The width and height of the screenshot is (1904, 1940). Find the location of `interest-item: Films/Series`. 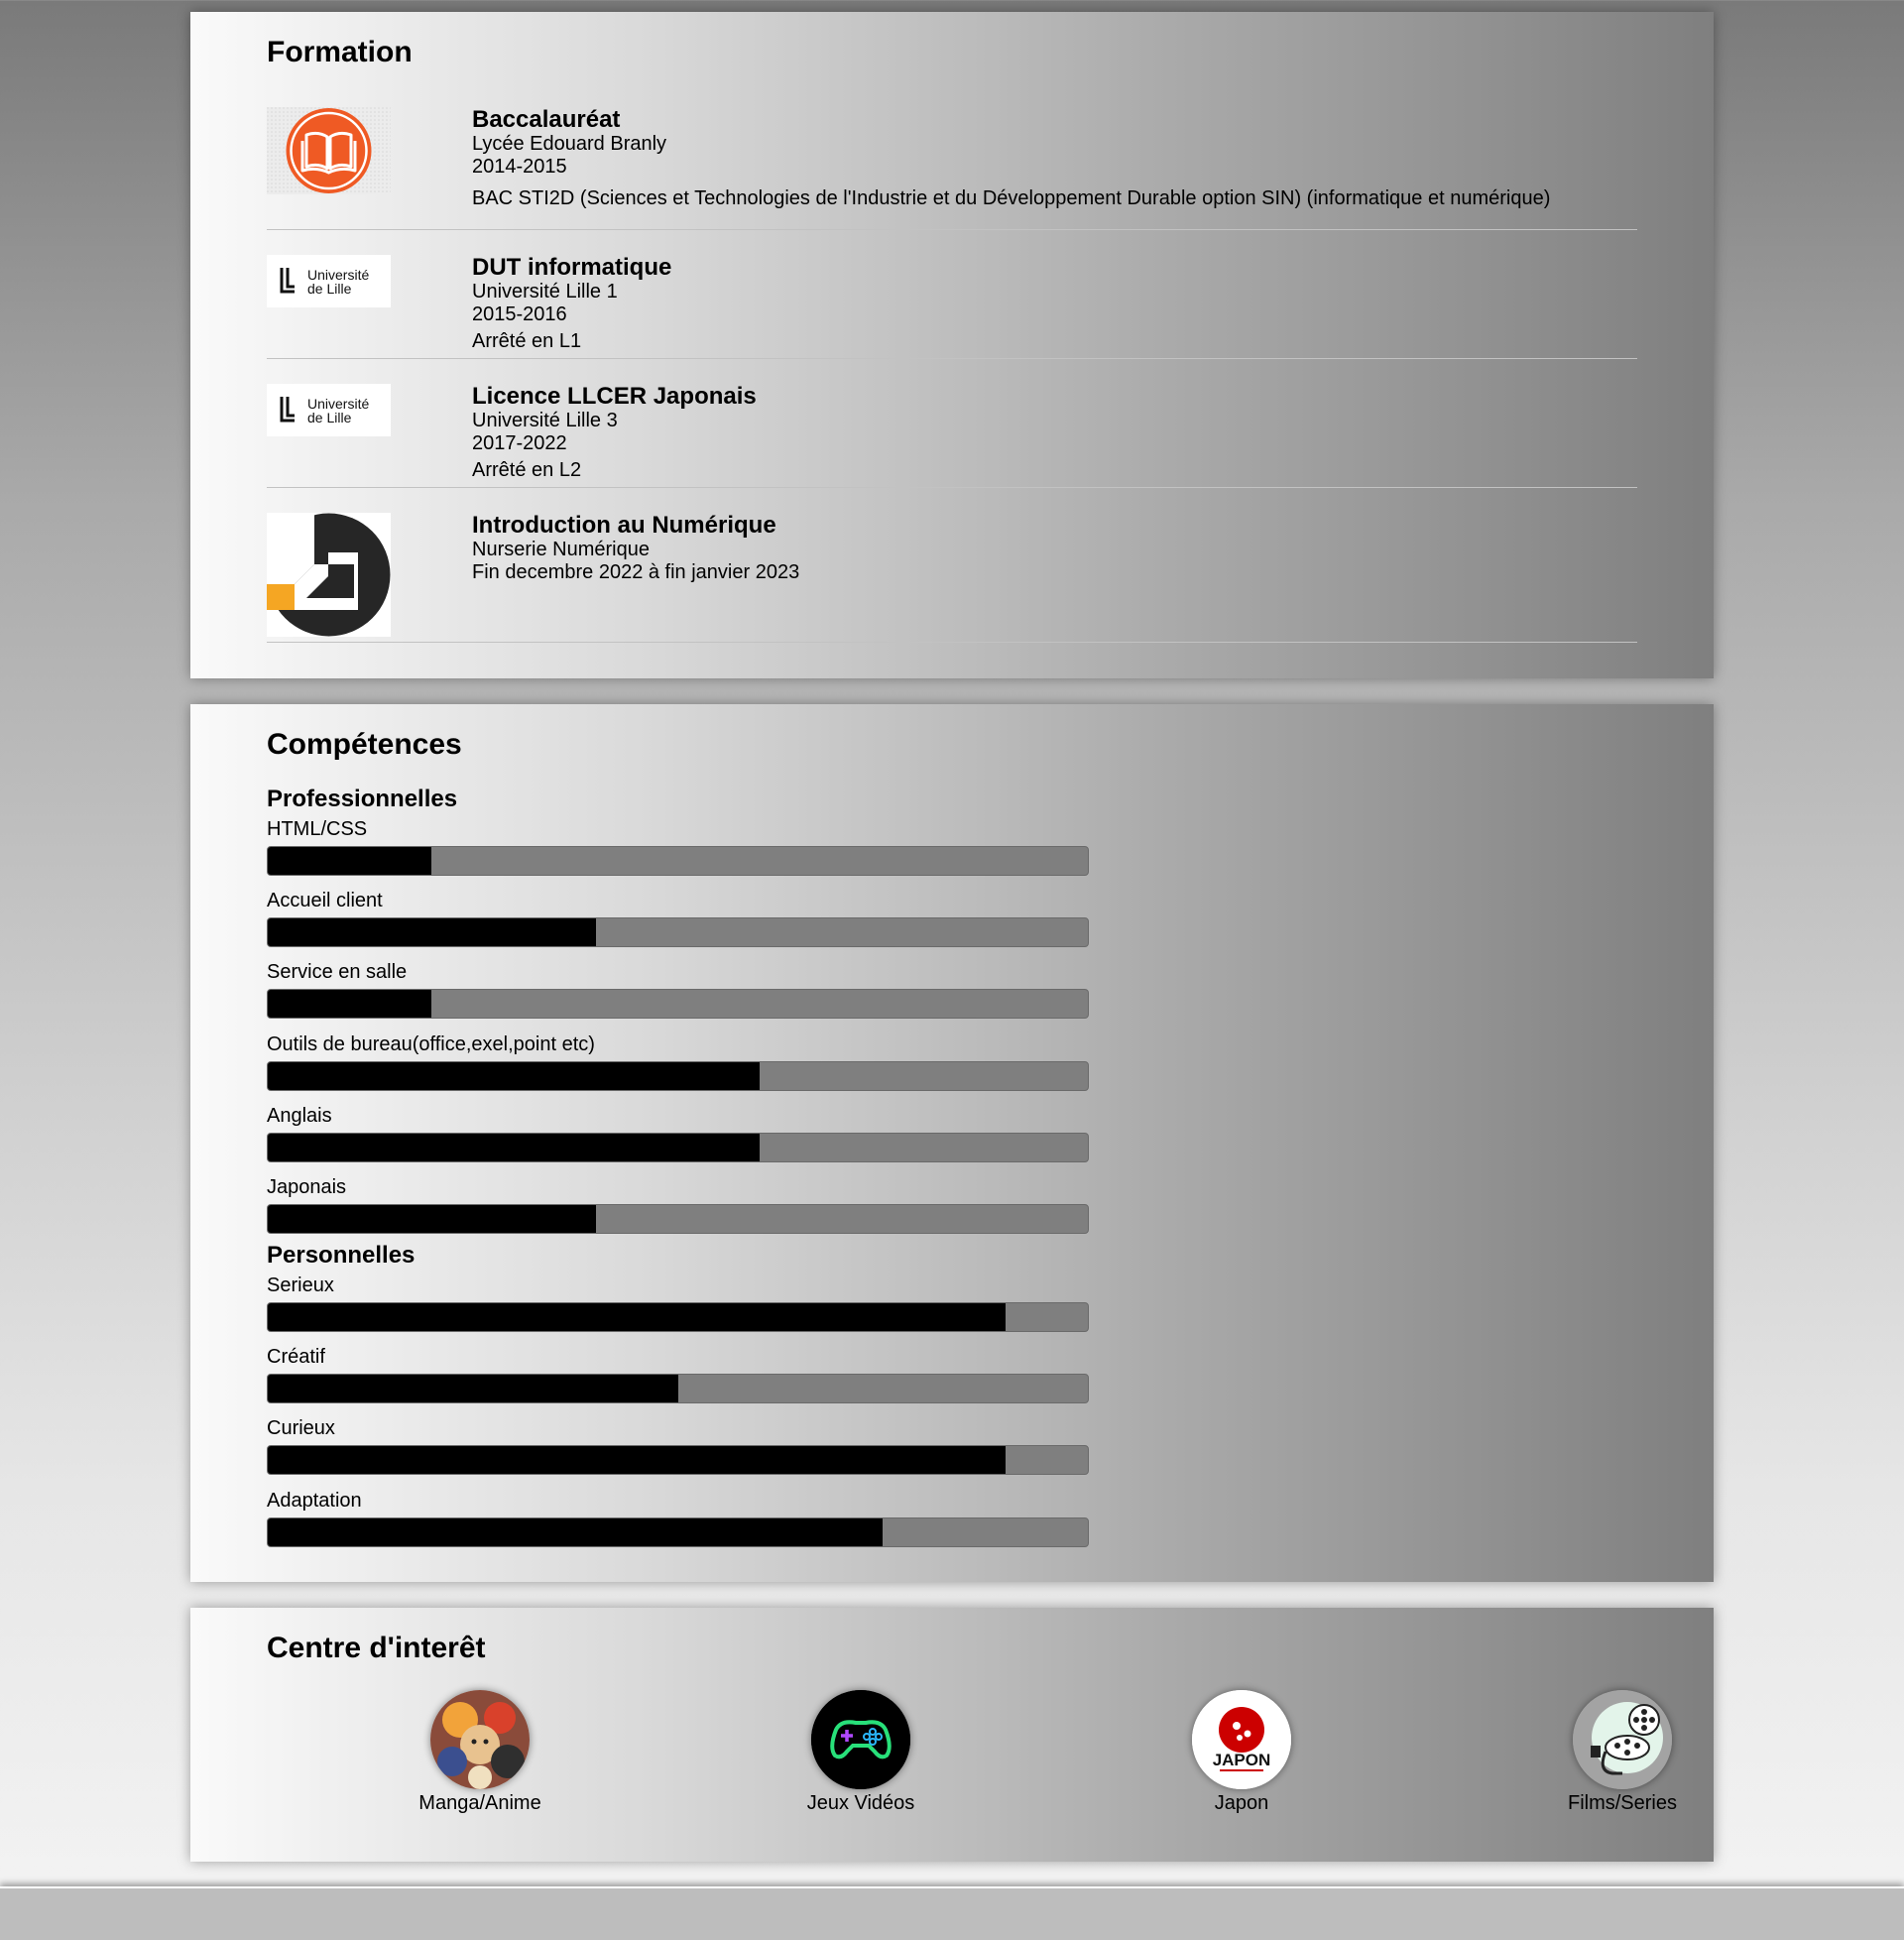

interest-item: Films/Series is located at coordinates (1622, 1752).